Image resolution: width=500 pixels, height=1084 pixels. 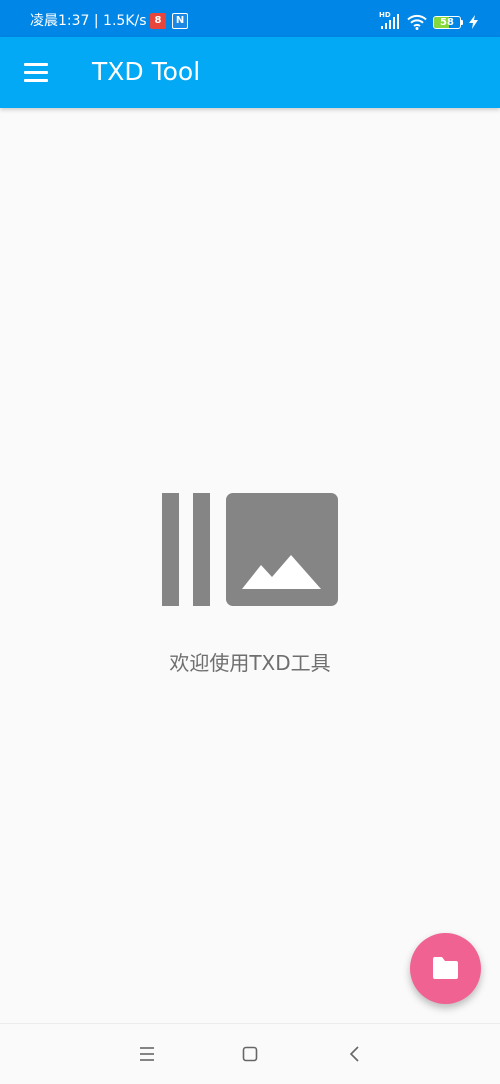 I want to click on notification-n-icon: N, so click(x=180, y=21).